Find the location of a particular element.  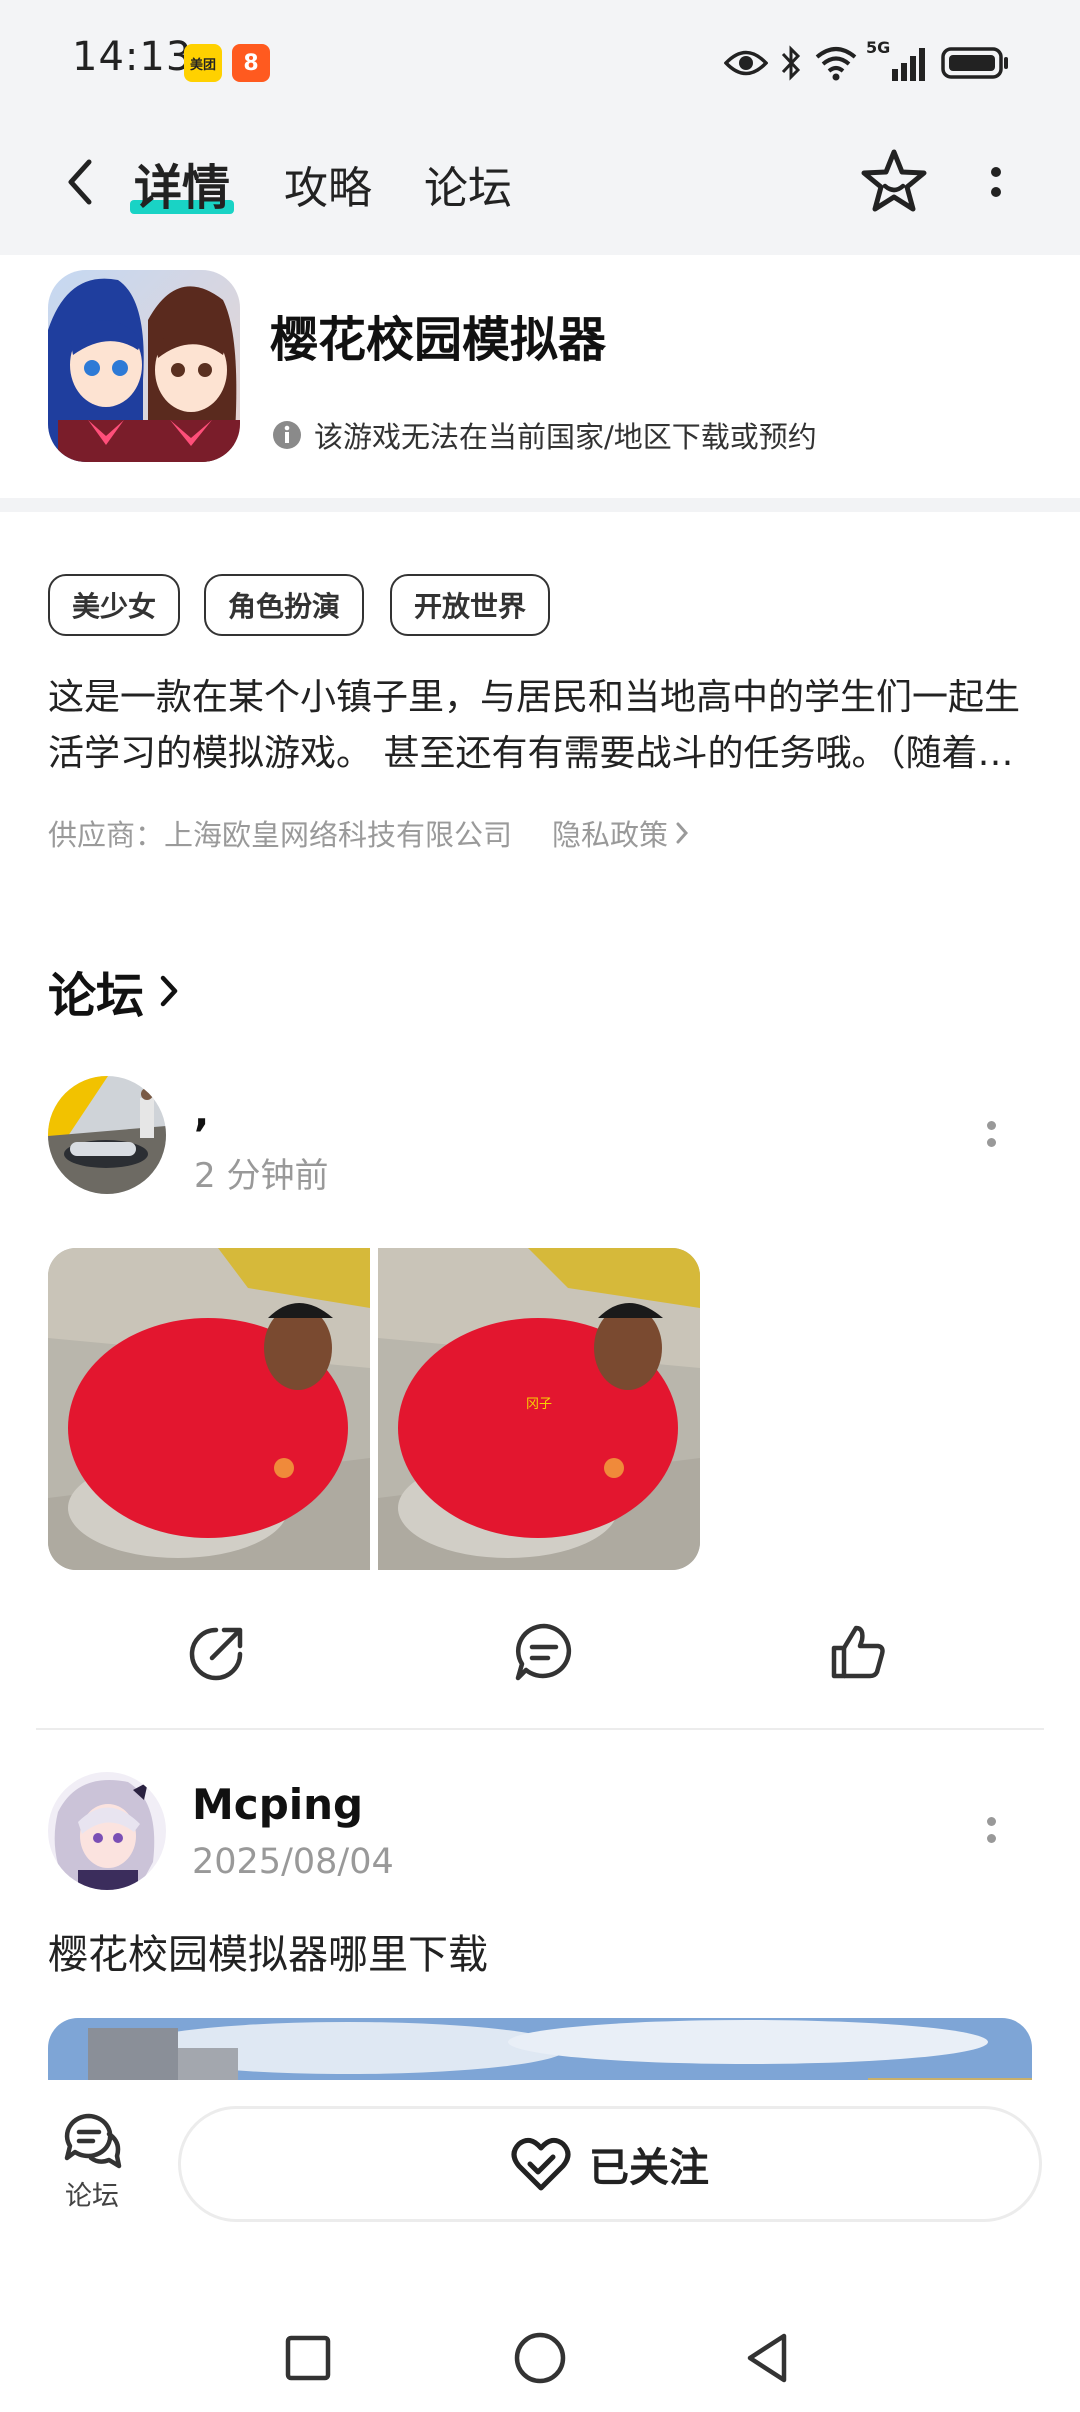

recent-apps-button is located at coordinates (308, 2358).